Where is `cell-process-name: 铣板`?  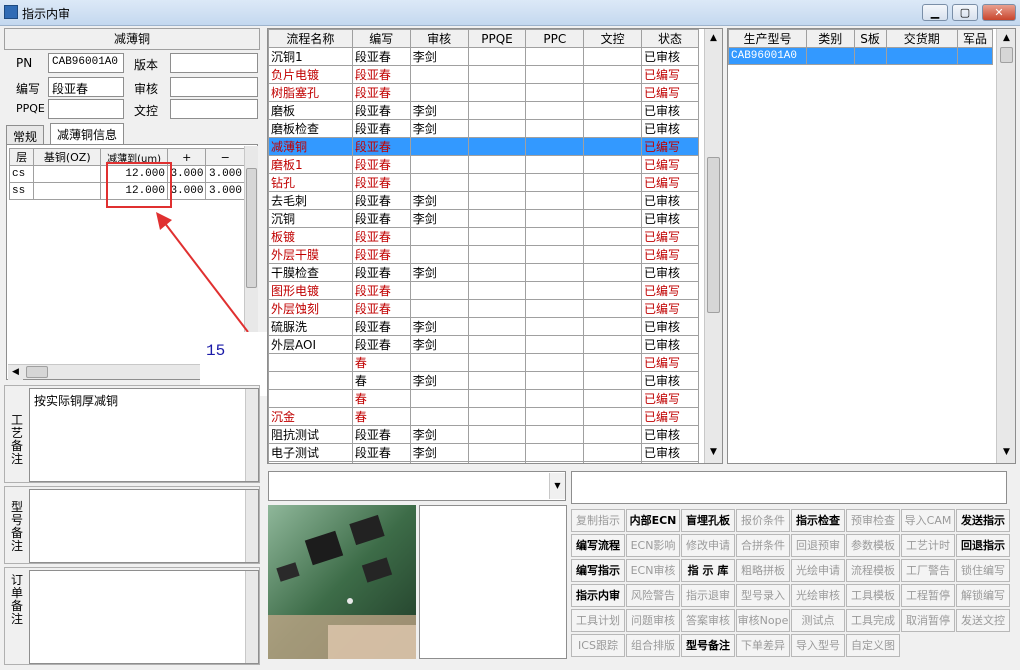 cell-process-name: 铣板 is located at coordinates (310, 462).